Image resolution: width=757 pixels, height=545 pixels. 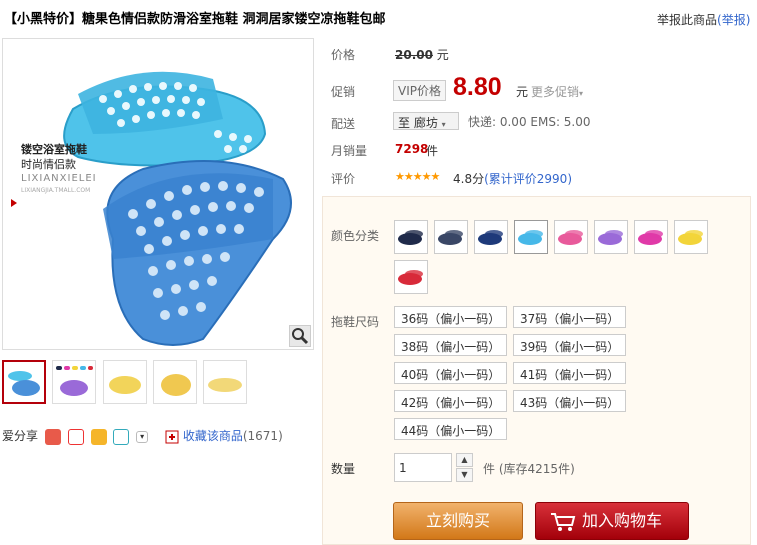 I want to click on more-promo-link: 更多促销▾, so click(x=557, y=91).